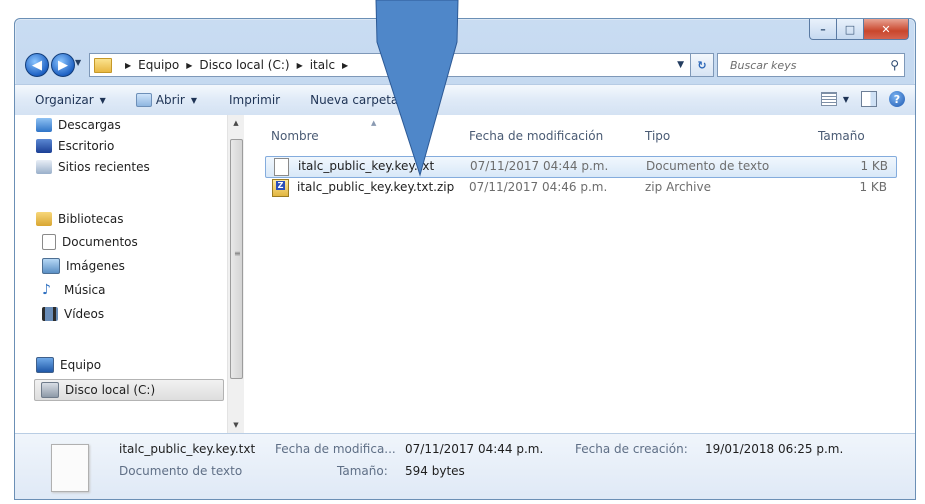 The height and width of the screenshot is (504, 925). What do you see at coordinates (70, 100) in the screenshot?
I see `organize-button: Organizar ▼` at bounding box center [70, 100].